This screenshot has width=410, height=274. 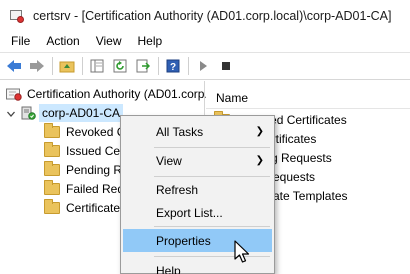 What do you see at coordinates (81, 113) in the screenshot?
I see `tree-ca-label: corp-AD01-CA` at bounding box center [81, 113].